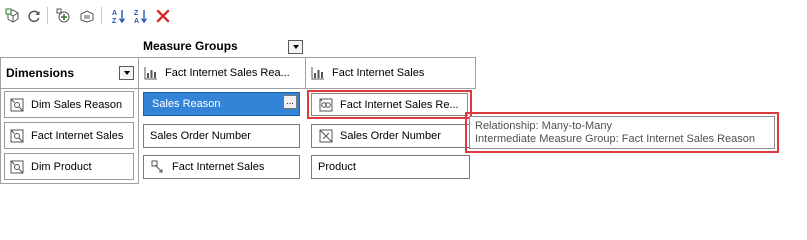  What do you see at coordinates (77, 135) in the screenshot?
I see `dimension-label: Fact Internet Sales` at bounding box center [77, 135].